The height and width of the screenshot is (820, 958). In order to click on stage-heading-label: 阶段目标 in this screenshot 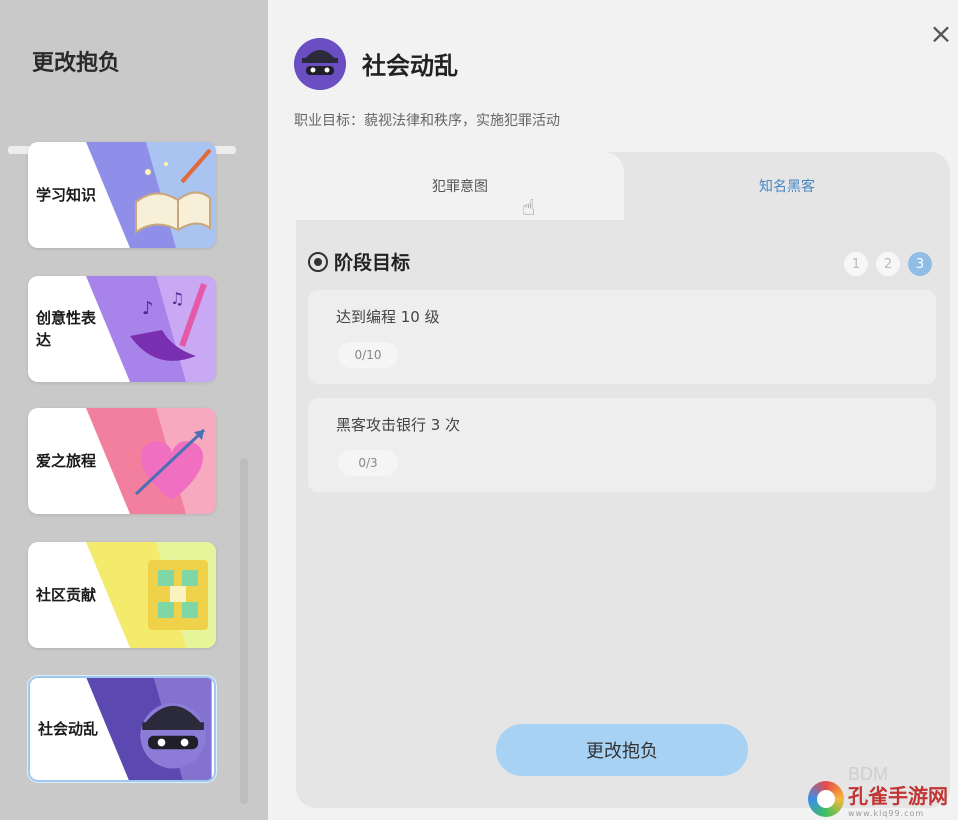, I will do `click(372, 263)`.